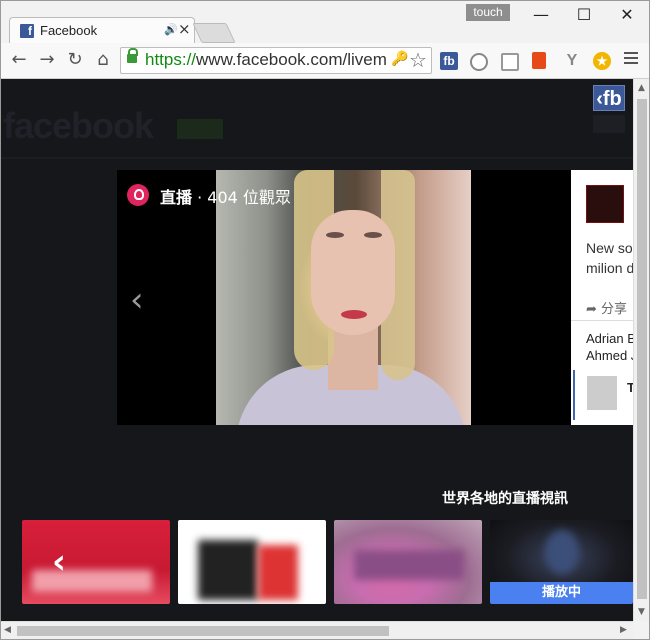 This screenshot has height=640, width=650. I want to click on scroll-left-icon: ◀, so click(7, 630).